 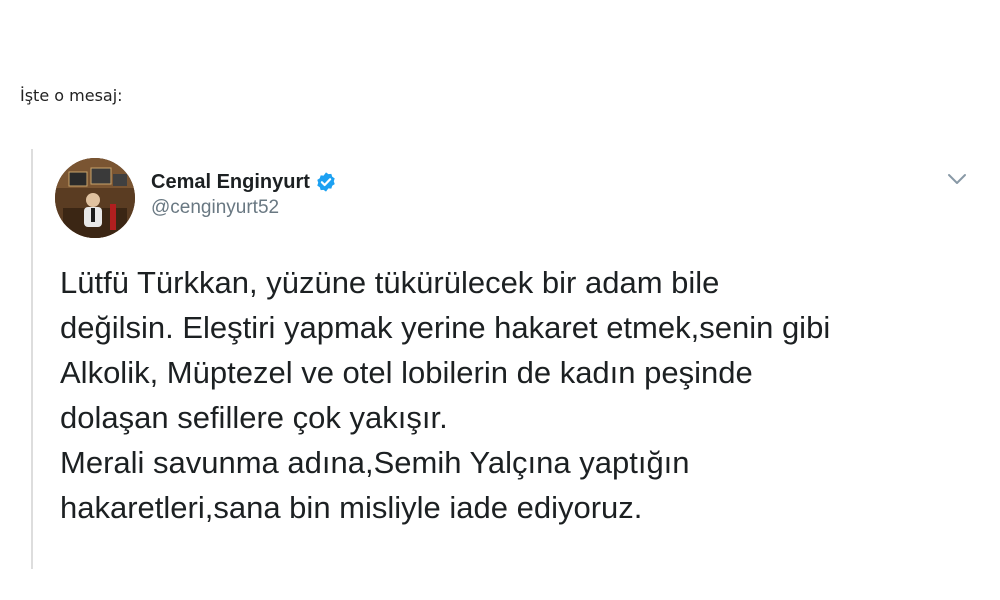 I want to click on intro-caption: İşte o mesaj:, so click(x=71, y=95).